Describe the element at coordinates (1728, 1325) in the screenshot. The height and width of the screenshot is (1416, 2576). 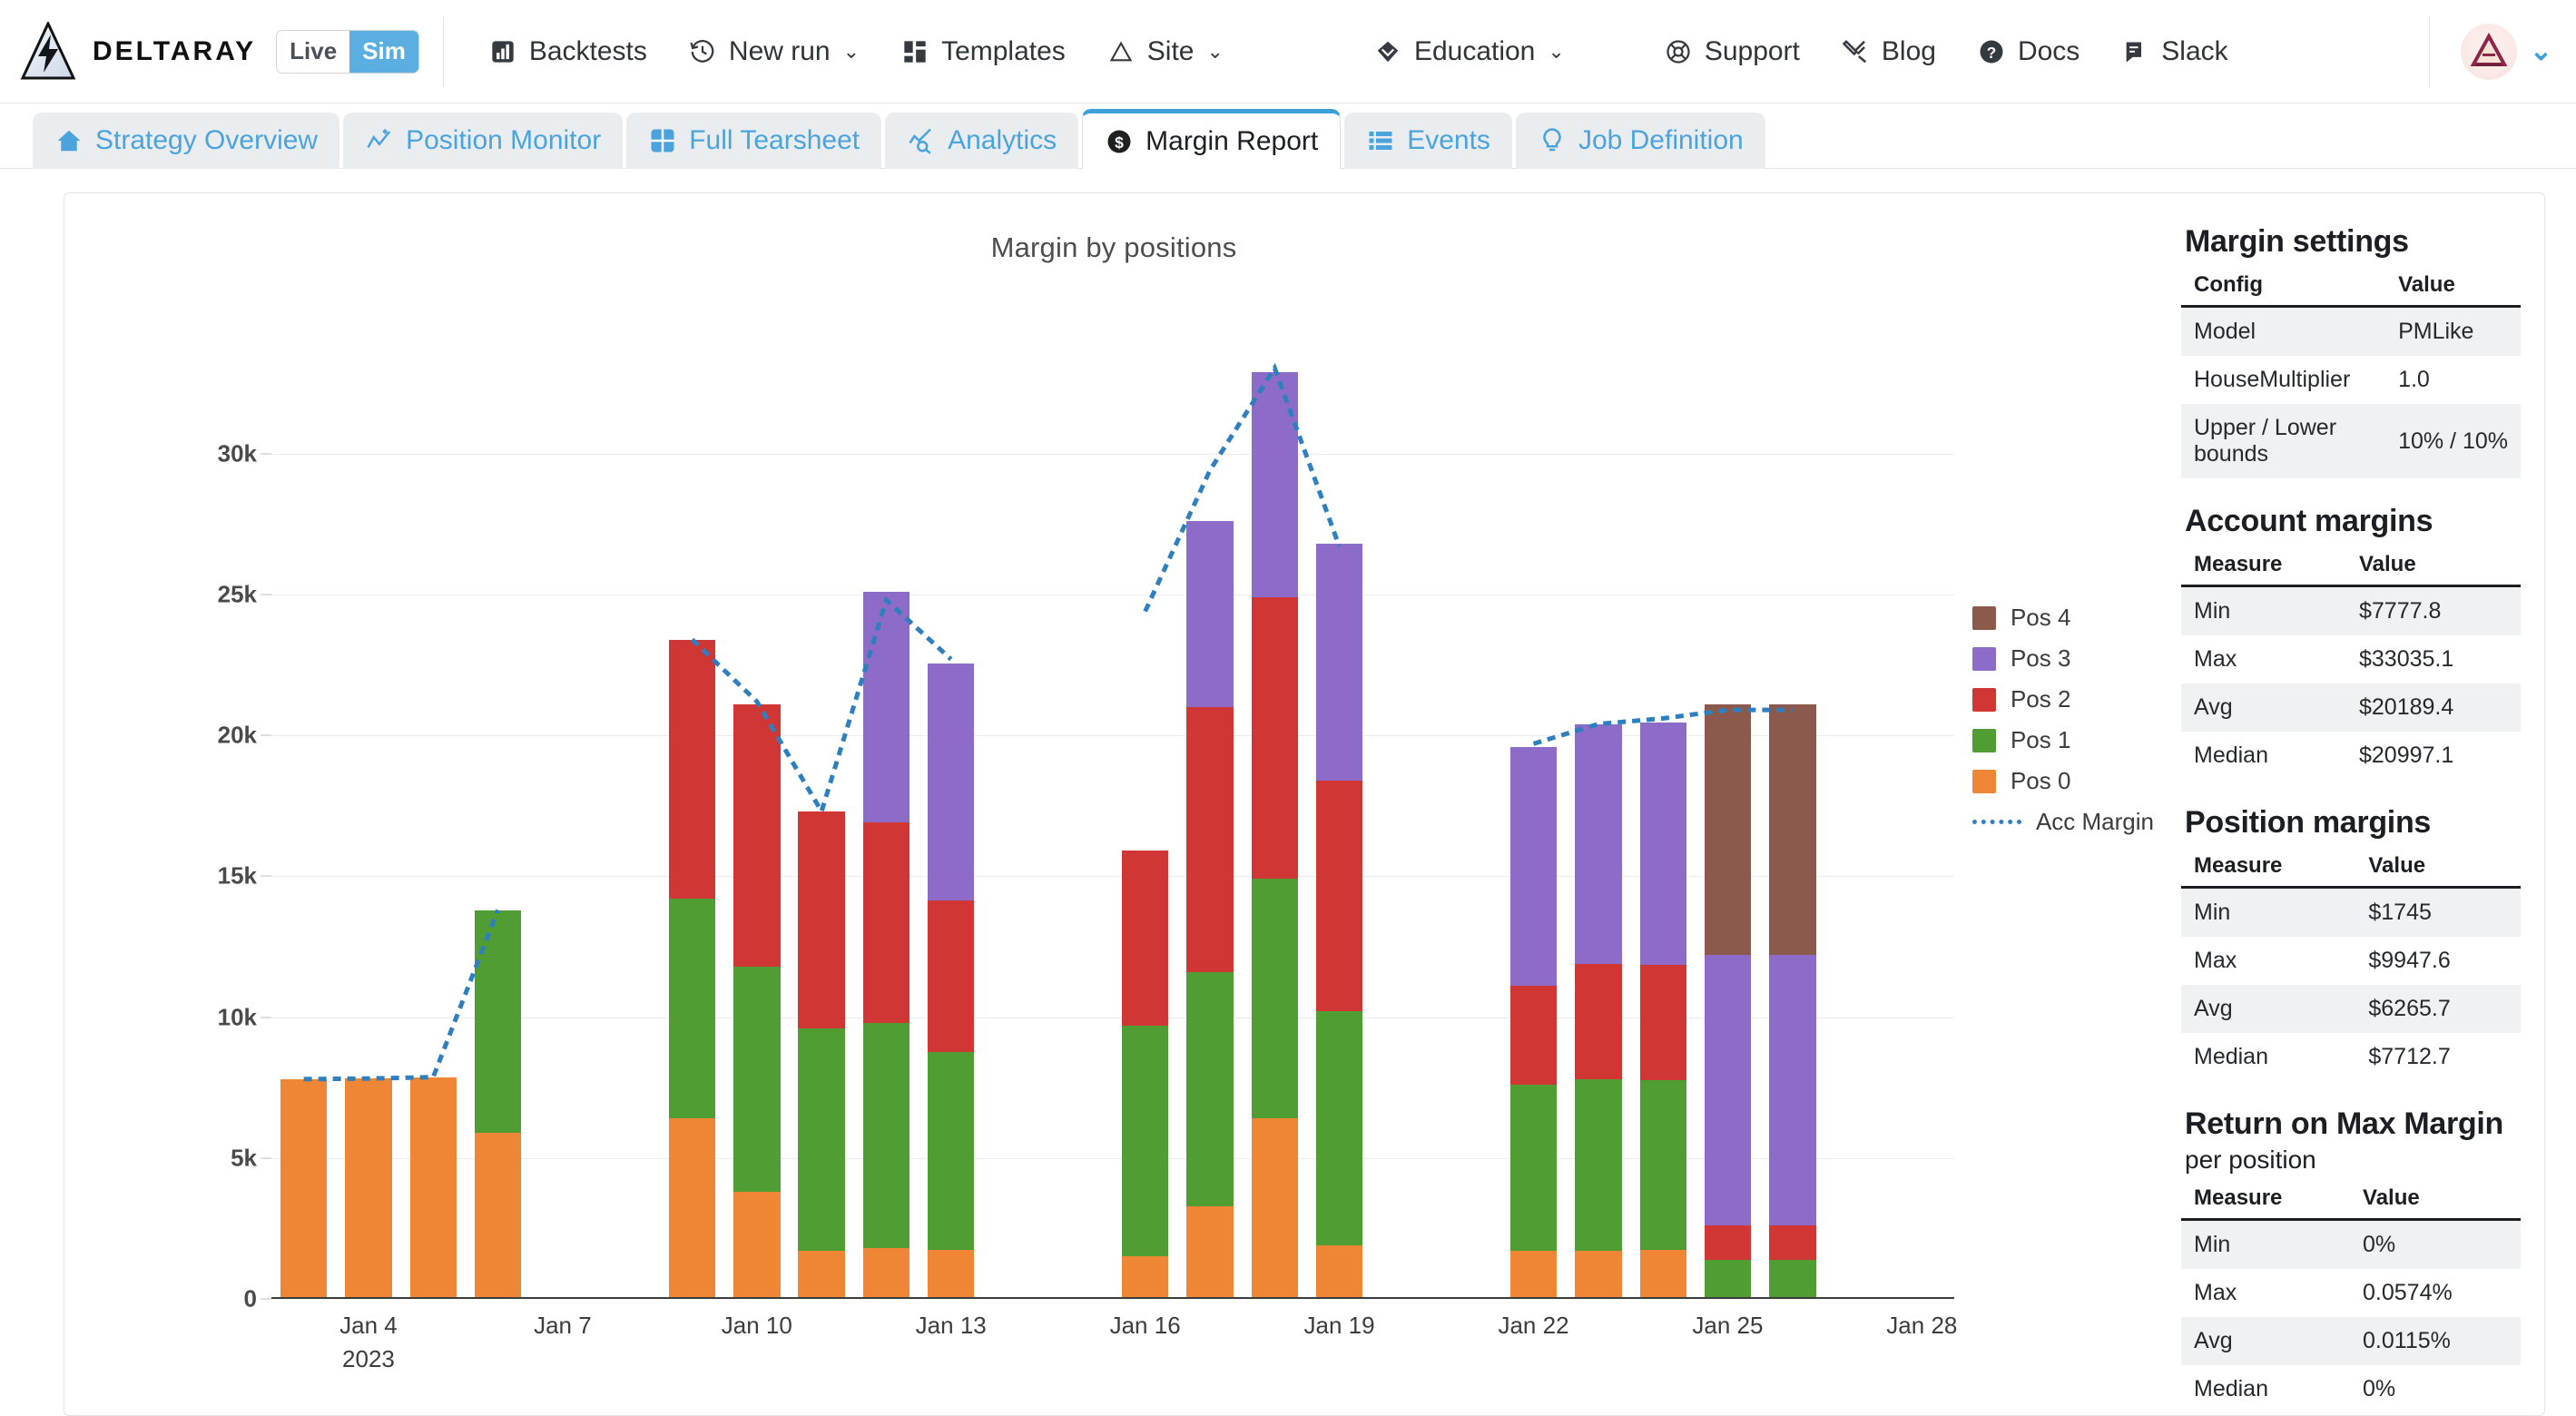
I see `x-tick-label: Jan 25` at that location.